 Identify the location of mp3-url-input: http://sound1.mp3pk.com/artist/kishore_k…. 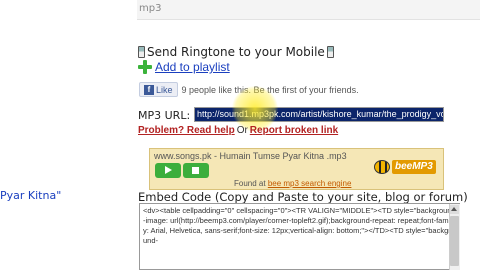
(319, 114).